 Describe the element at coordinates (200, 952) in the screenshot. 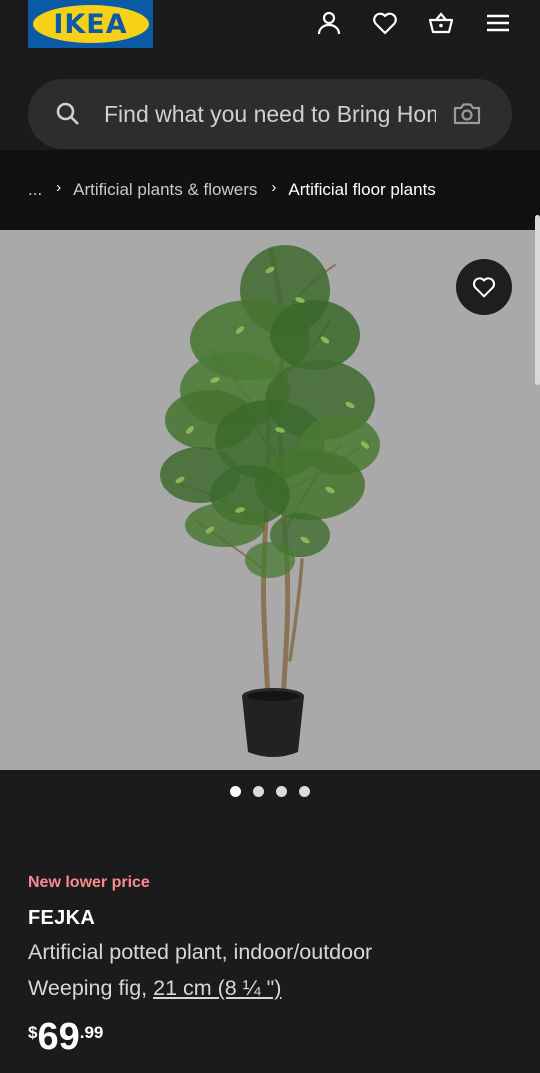

I see `product-description: Artificial potted plant, indoor/outdoor` at that location.